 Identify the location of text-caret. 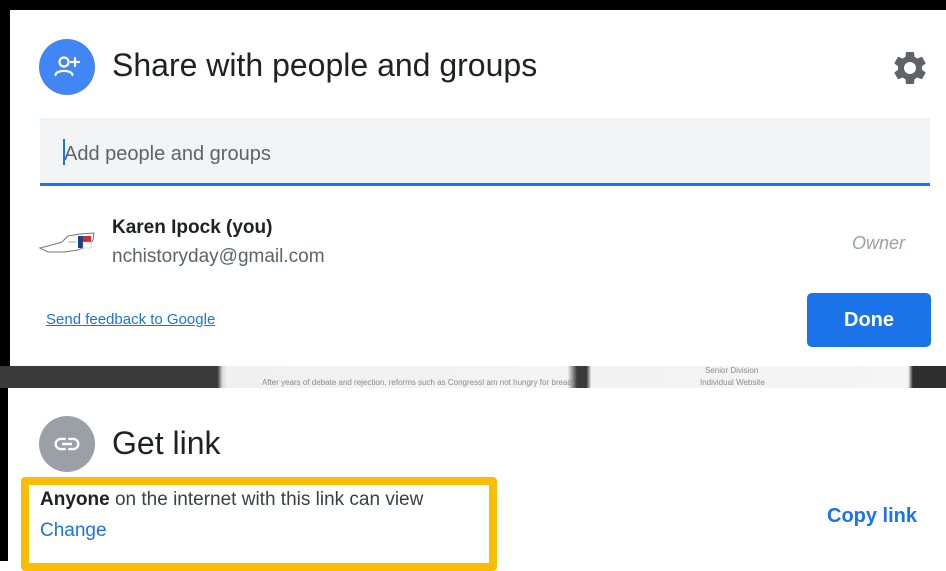
(64, 152).